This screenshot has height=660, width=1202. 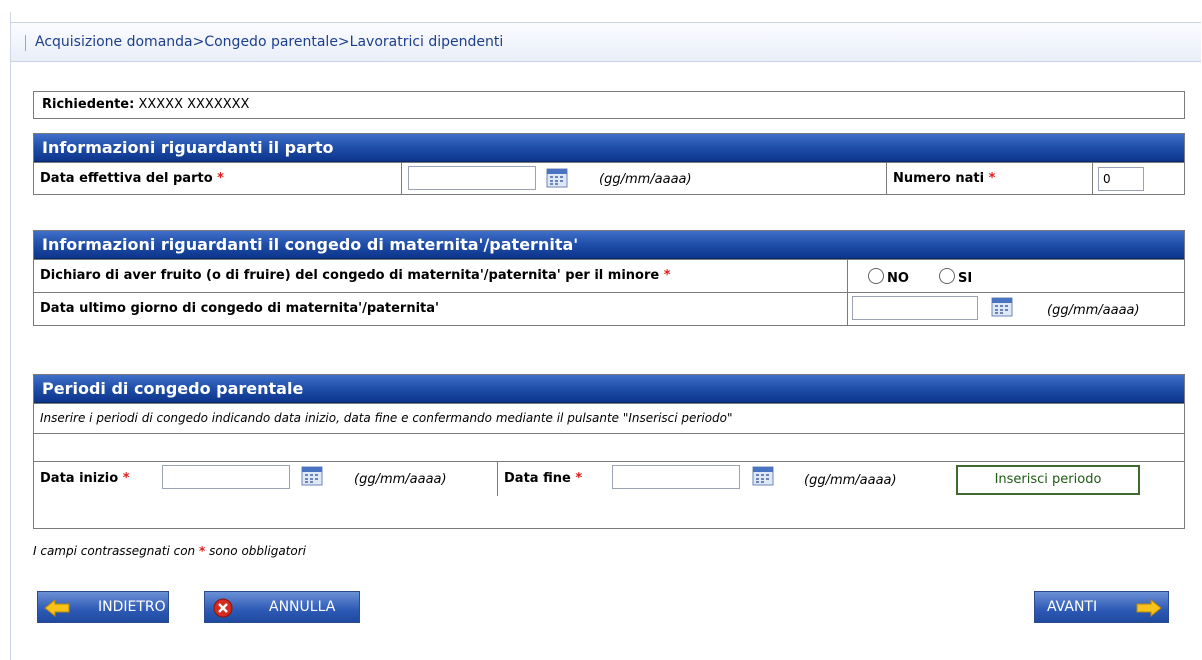 What do you see at coordinates (1048, 480) in the screenshot?
I see `inserisci-periodo-button: Inserisci periodo` at bounding box center [1048, 480].